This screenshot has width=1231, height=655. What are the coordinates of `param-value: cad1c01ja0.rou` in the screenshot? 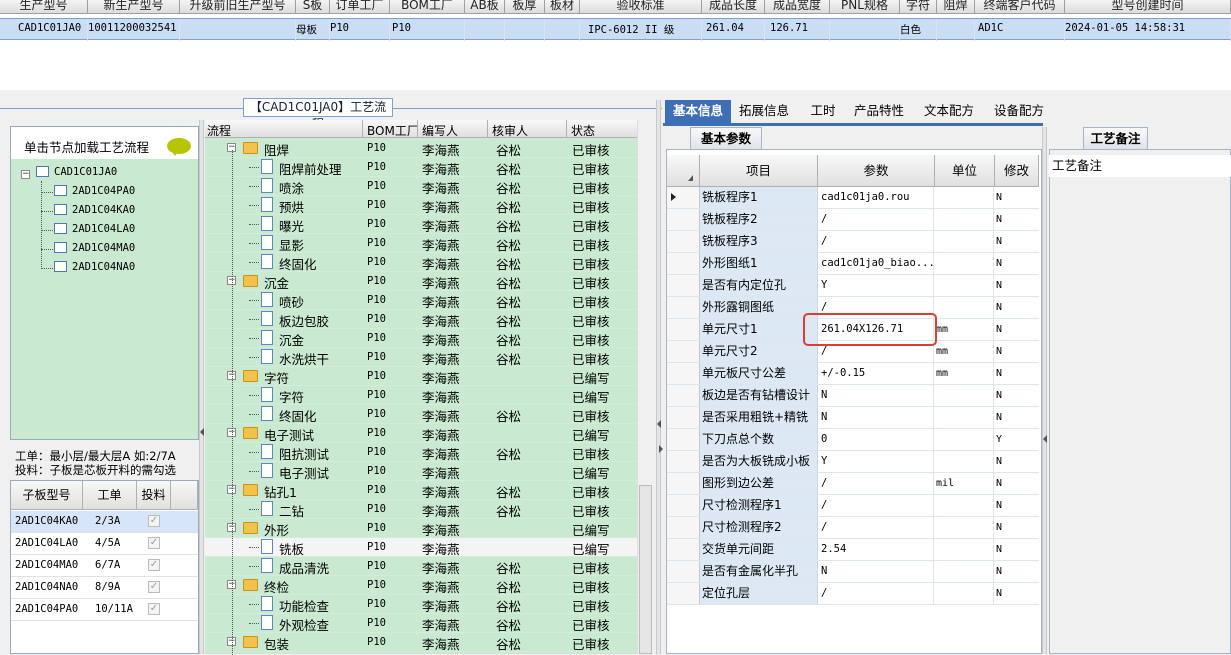 It's located at (876, 197).